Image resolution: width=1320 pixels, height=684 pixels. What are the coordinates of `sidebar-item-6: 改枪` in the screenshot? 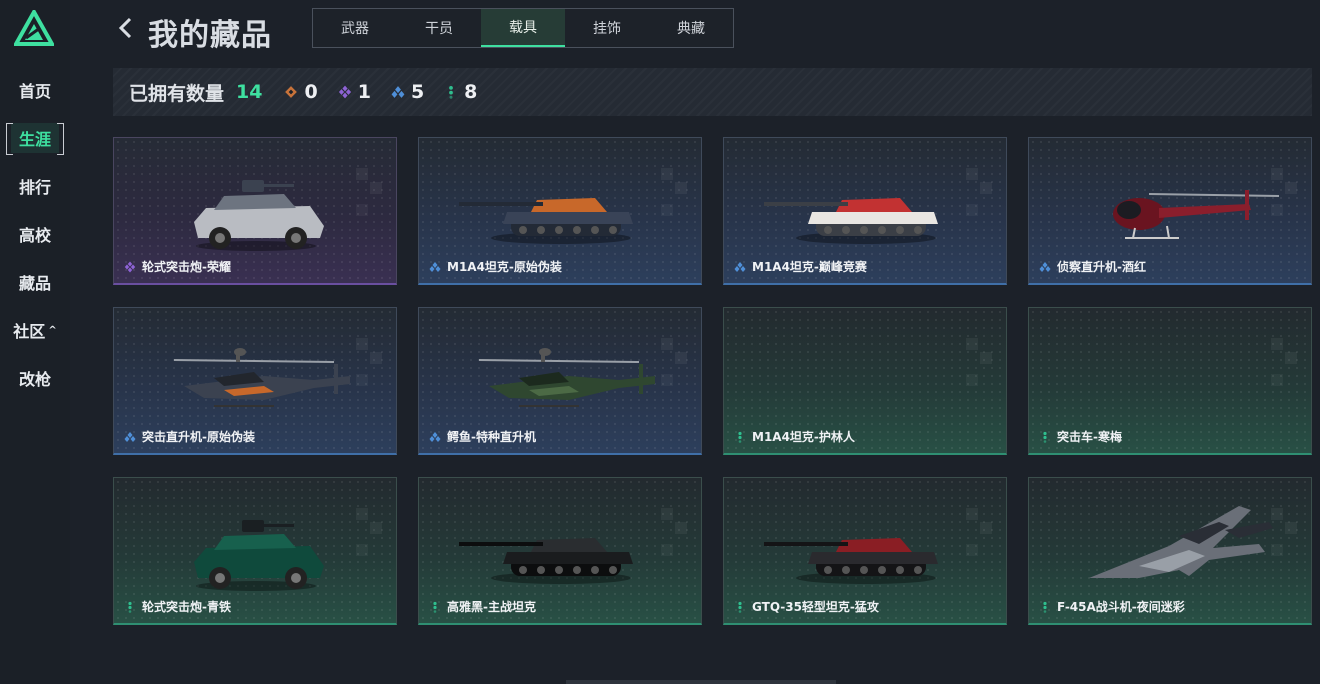 It's located at (35, 378).